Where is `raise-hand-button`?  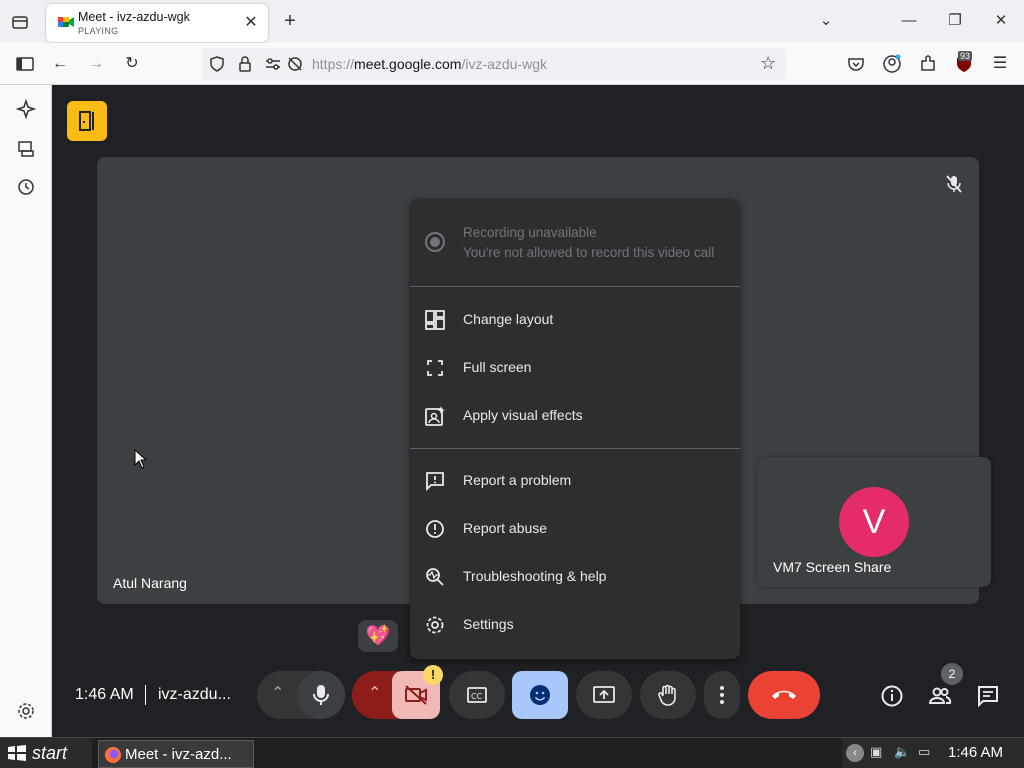
raise-hand-button is located at coordinates (668, 695).